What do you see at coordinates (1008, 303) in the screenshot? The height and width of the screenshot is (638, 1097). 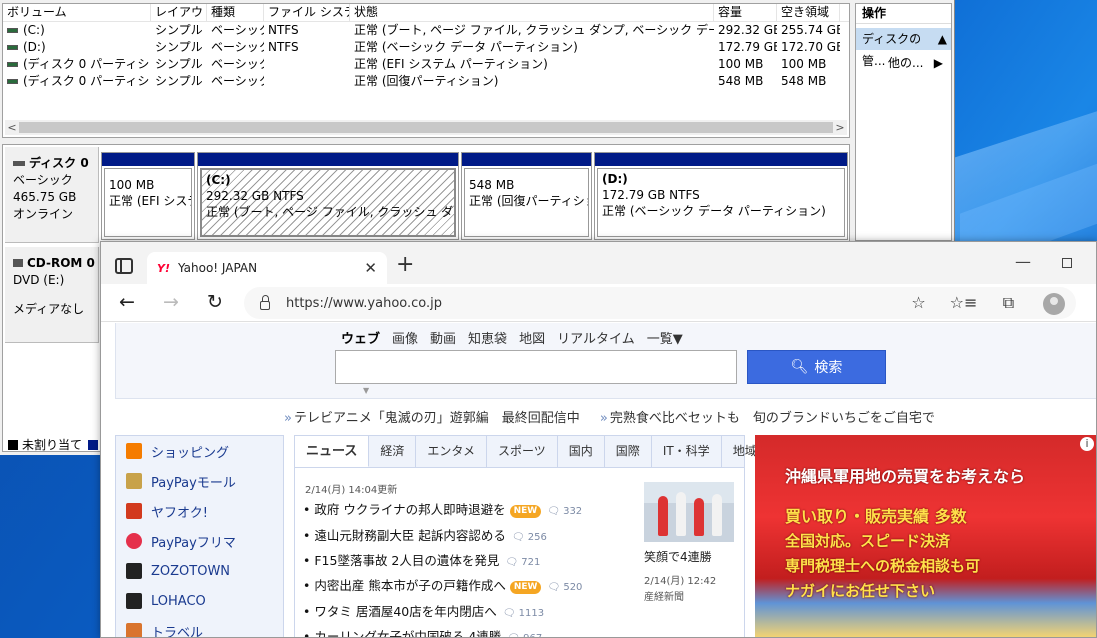 I see `collections-icon: ⧉` at bounding box center [1008, 303].